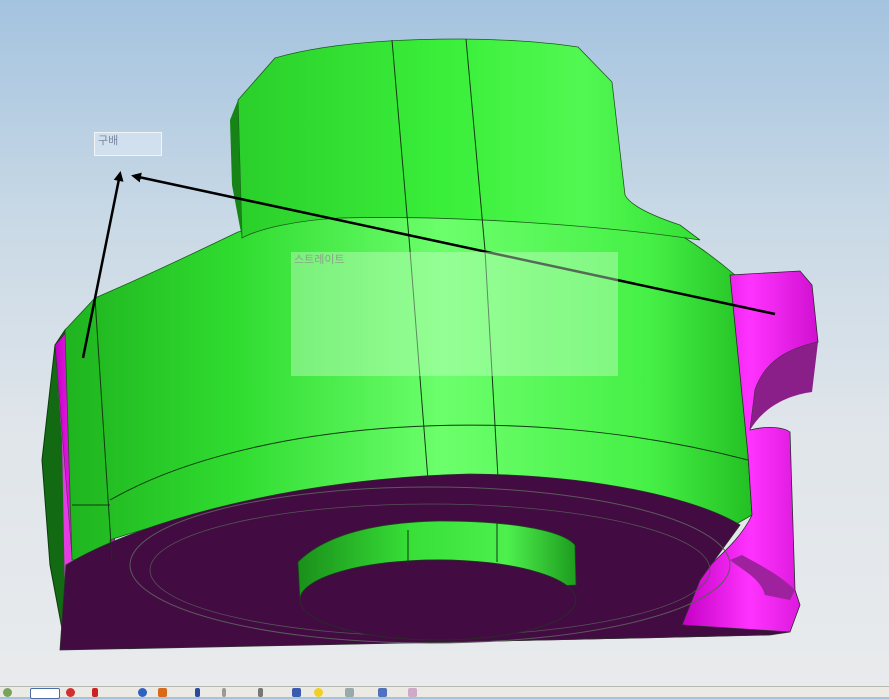  Describe the element at coordinates (128, 144) in the screenshot. I see `gradient-label: 구배` at that location.